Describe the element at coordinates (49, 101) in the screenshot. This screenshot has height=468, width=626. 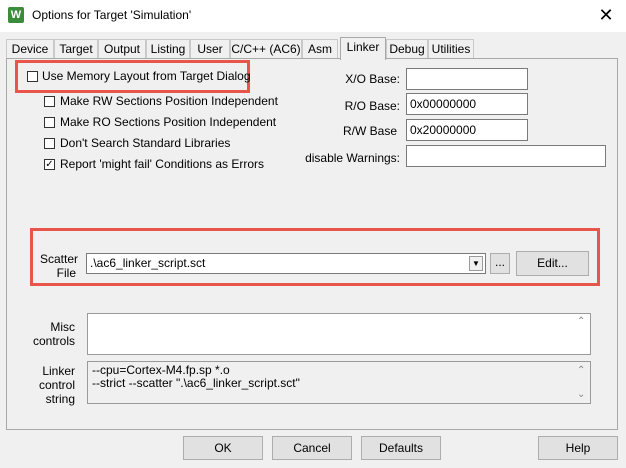
I see `rw-position-independent-checkbox` at that location.